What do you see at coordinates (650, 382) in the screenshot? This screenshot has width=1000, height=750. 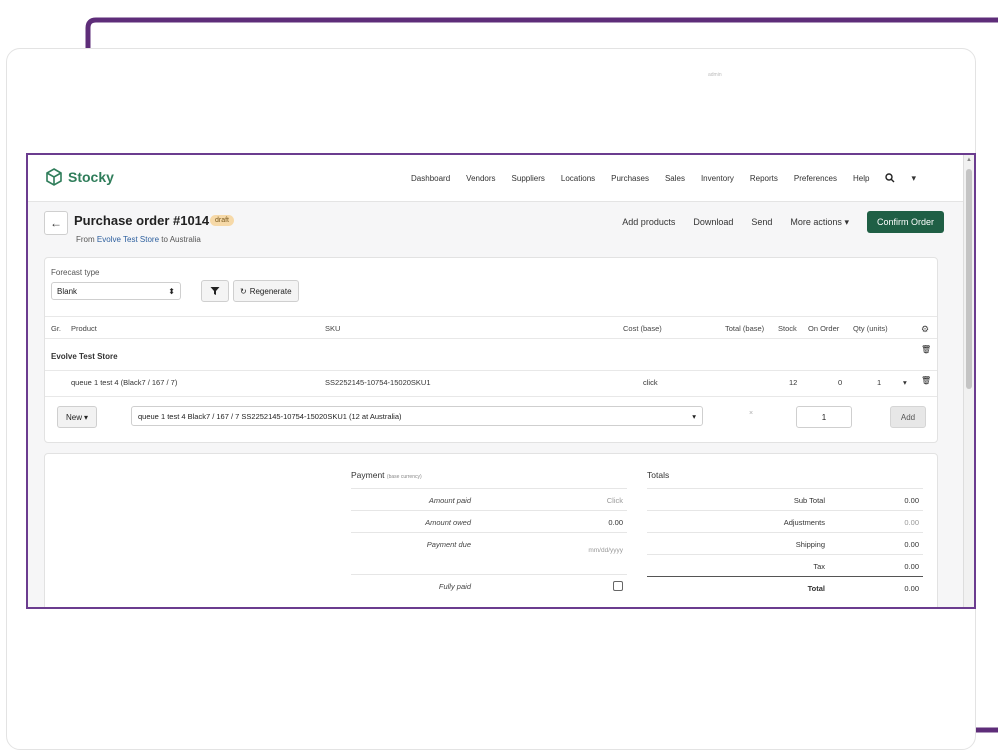 I see `row-cost: click` at bounding box center [650, 382].